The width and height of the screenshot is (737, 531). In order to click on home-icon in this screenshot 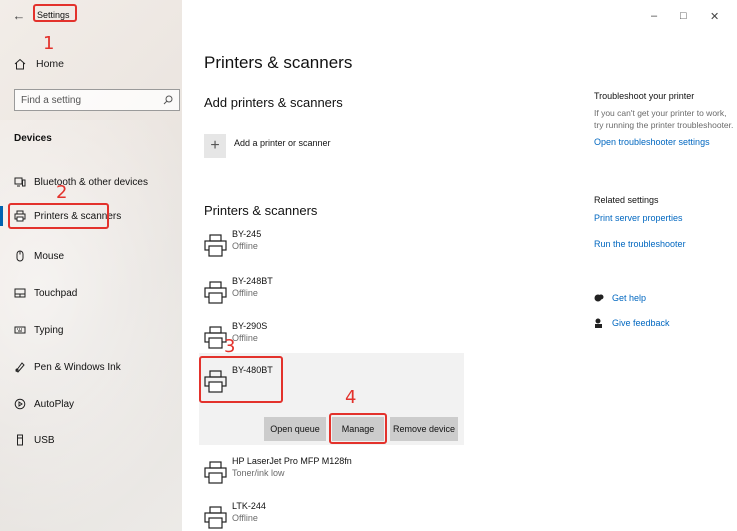, I will do `click(20, 64)`.